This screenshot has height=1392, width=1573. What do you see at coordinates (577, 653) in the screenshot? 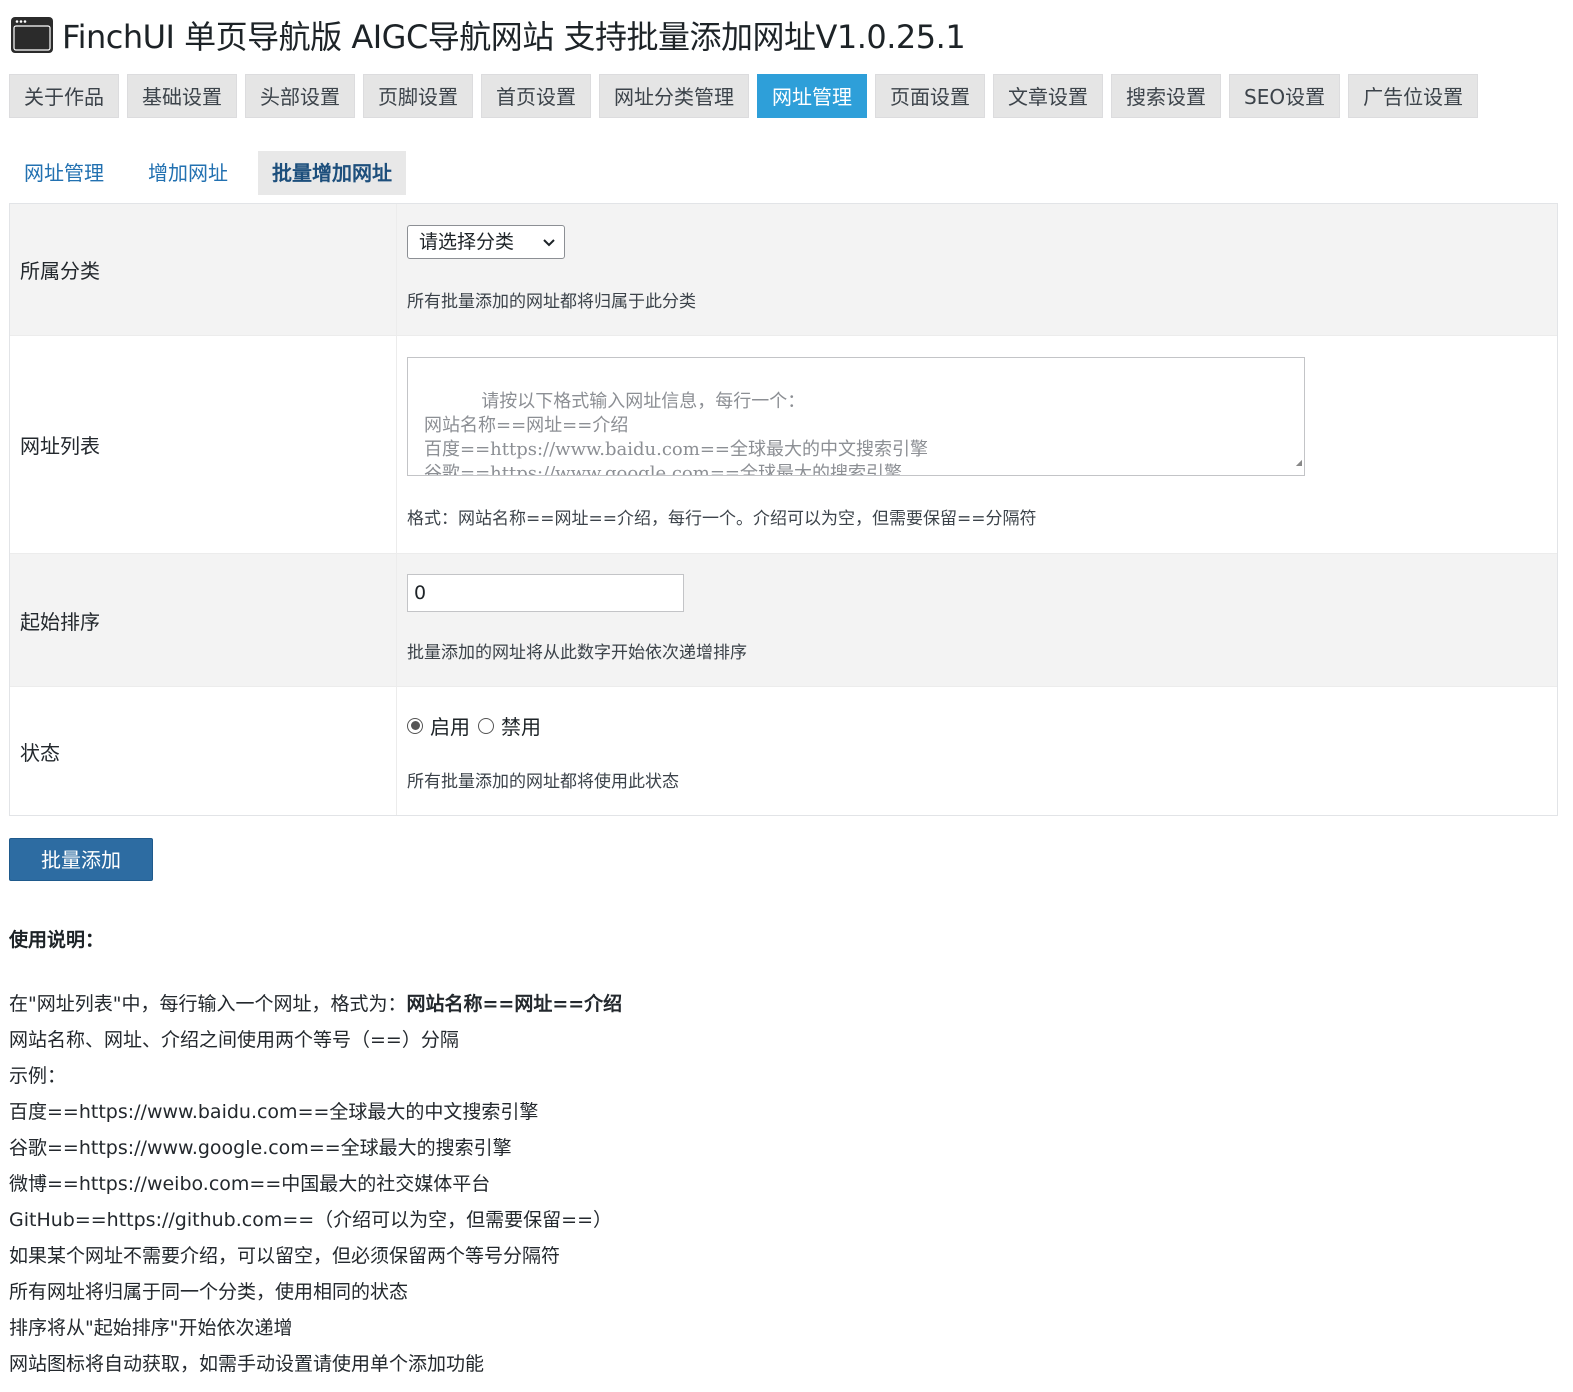
I see `start-order-help: 批量添加的网址将从此数字开始依次递增排序` at bounding box center [577, 653].